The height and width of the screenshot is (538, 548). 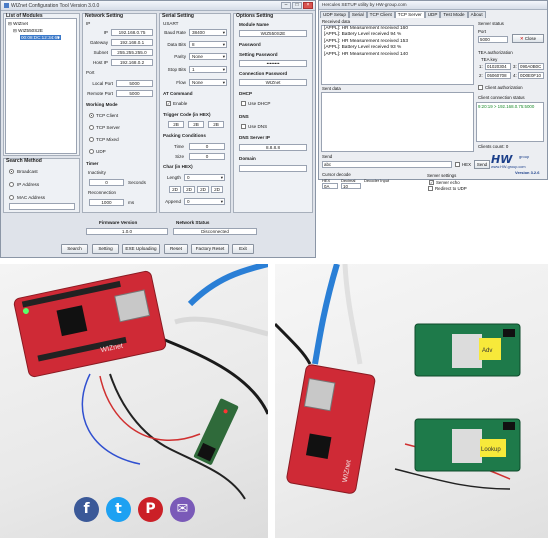 I want to click on port-field: 5000, so click(x=493, y=39).